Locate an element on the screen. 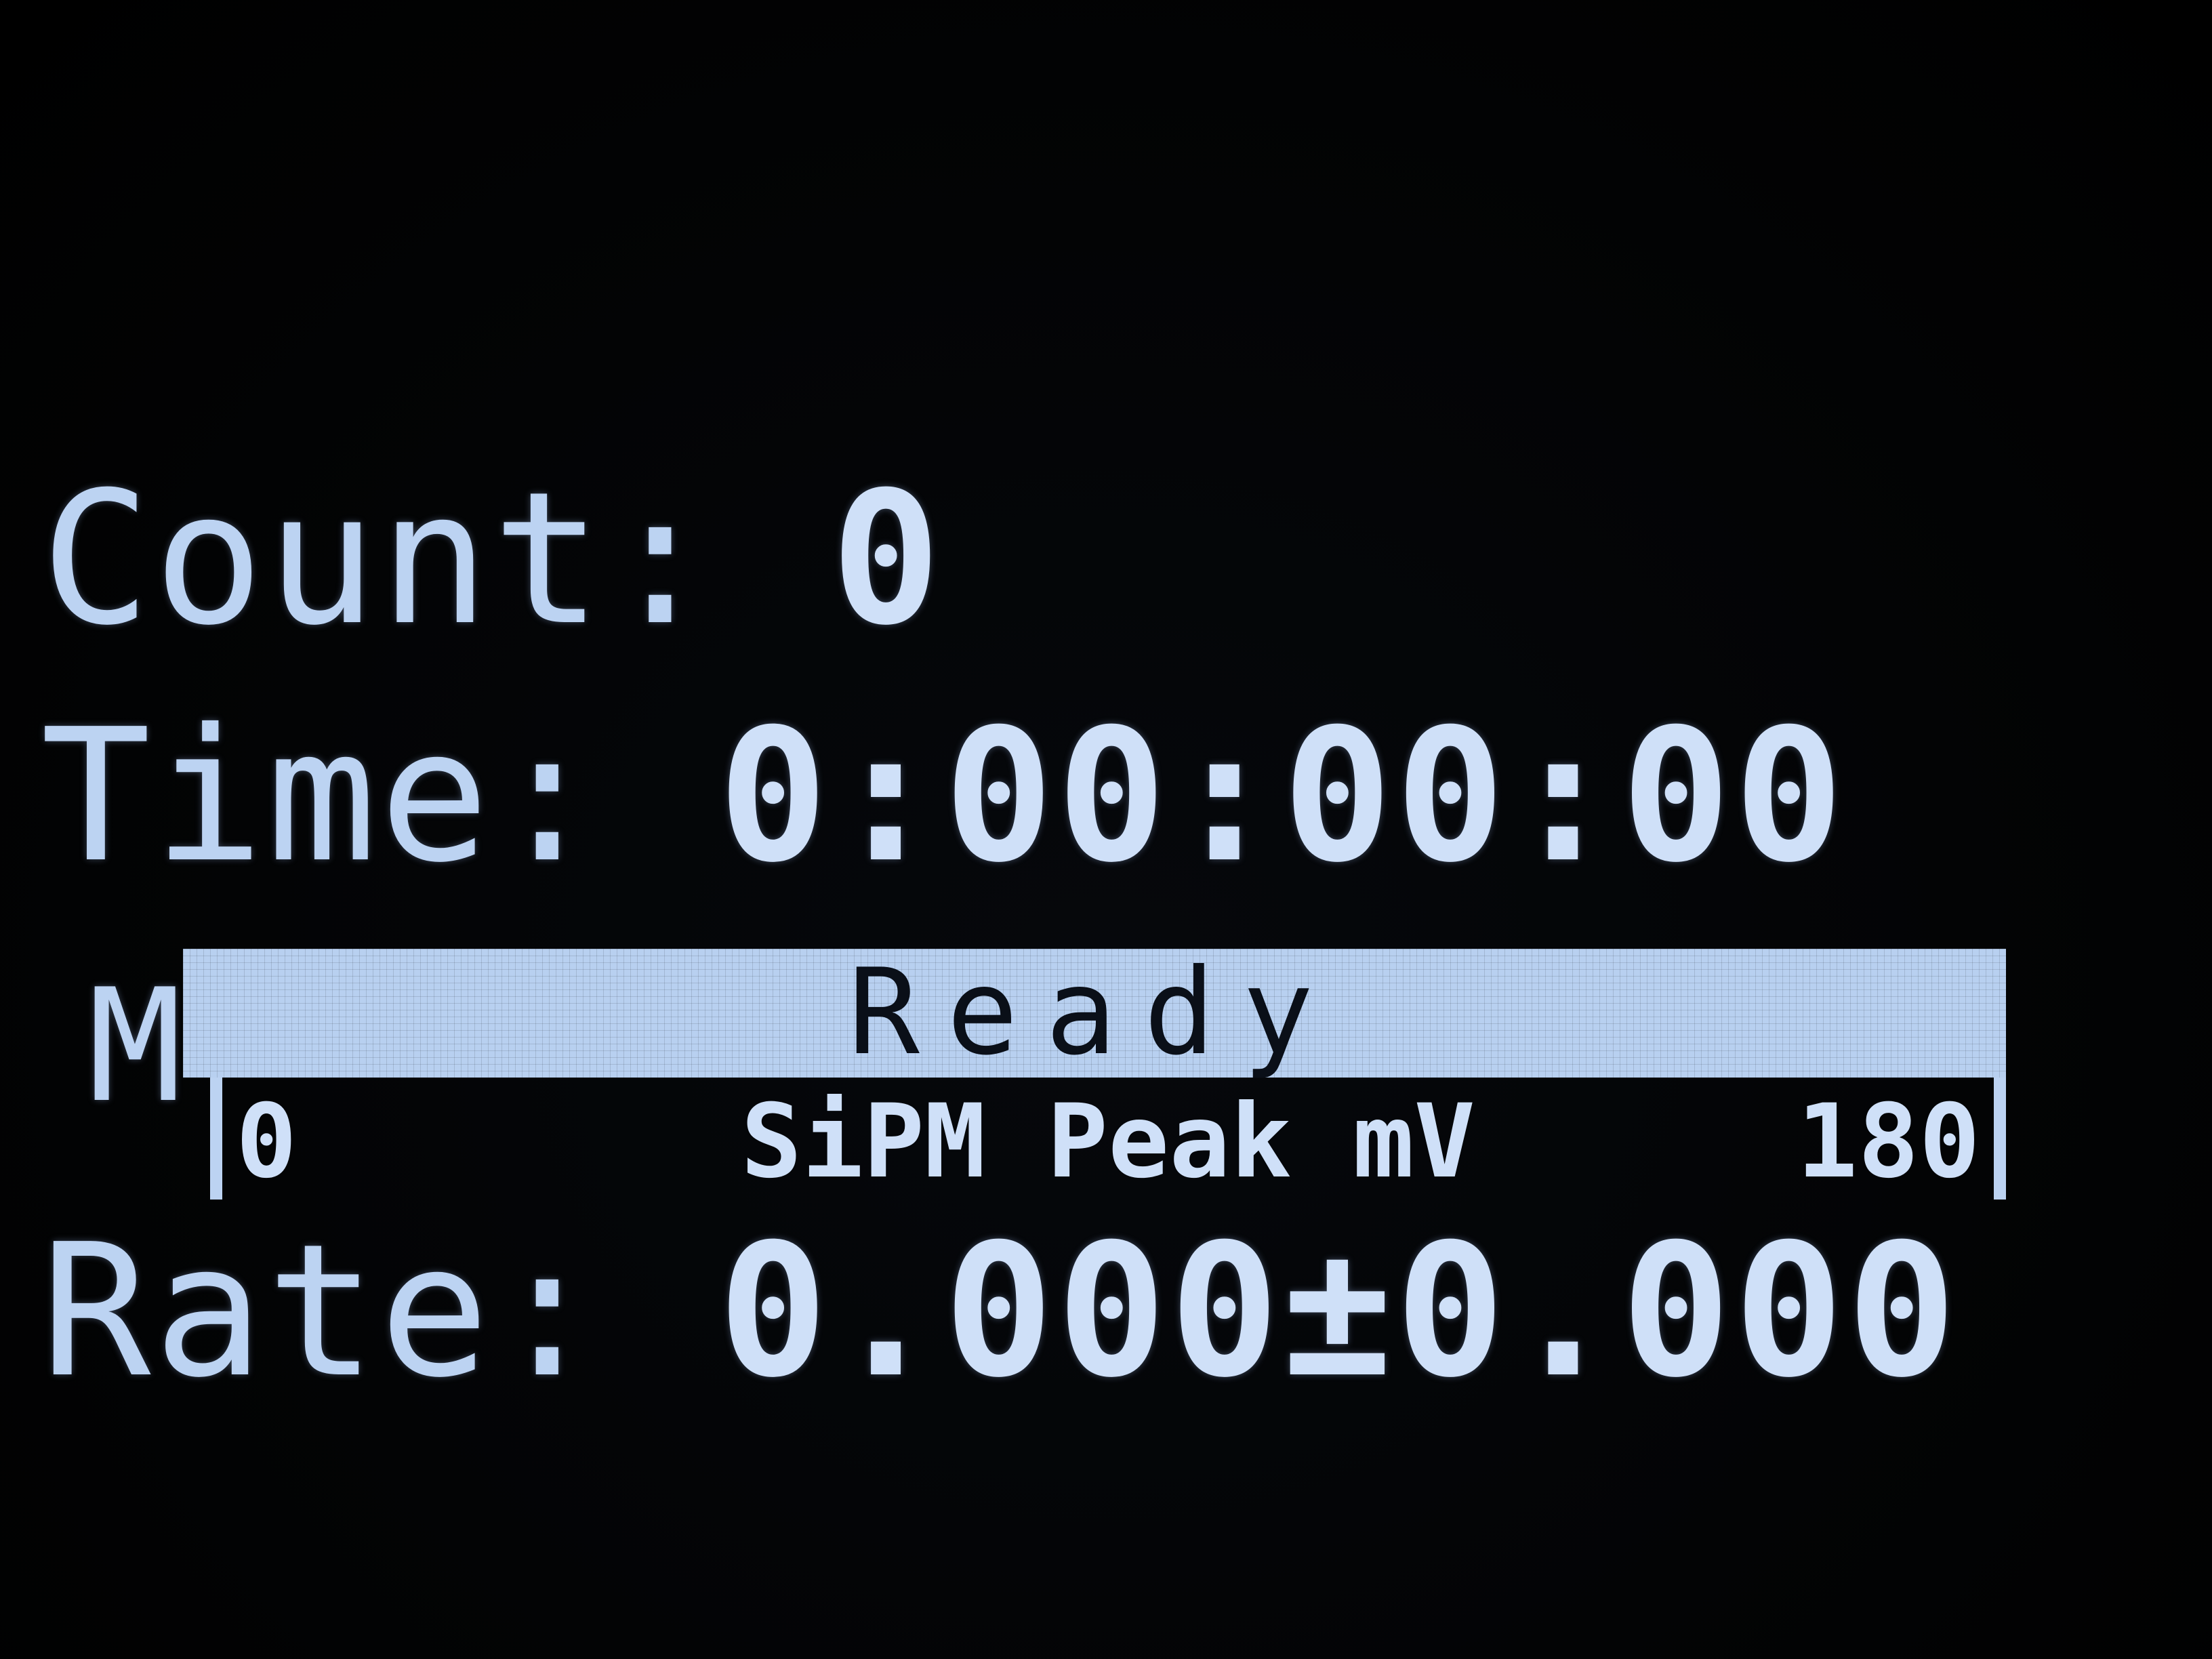 Image resolution: width=2212 pixels, height=1659 pixels. status-text: Ready is located at coordinates (1094, 1013).